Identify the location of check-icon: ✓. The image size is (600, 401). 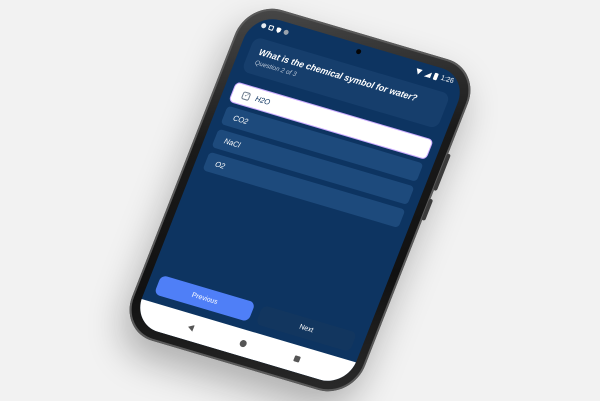
(246, 95).